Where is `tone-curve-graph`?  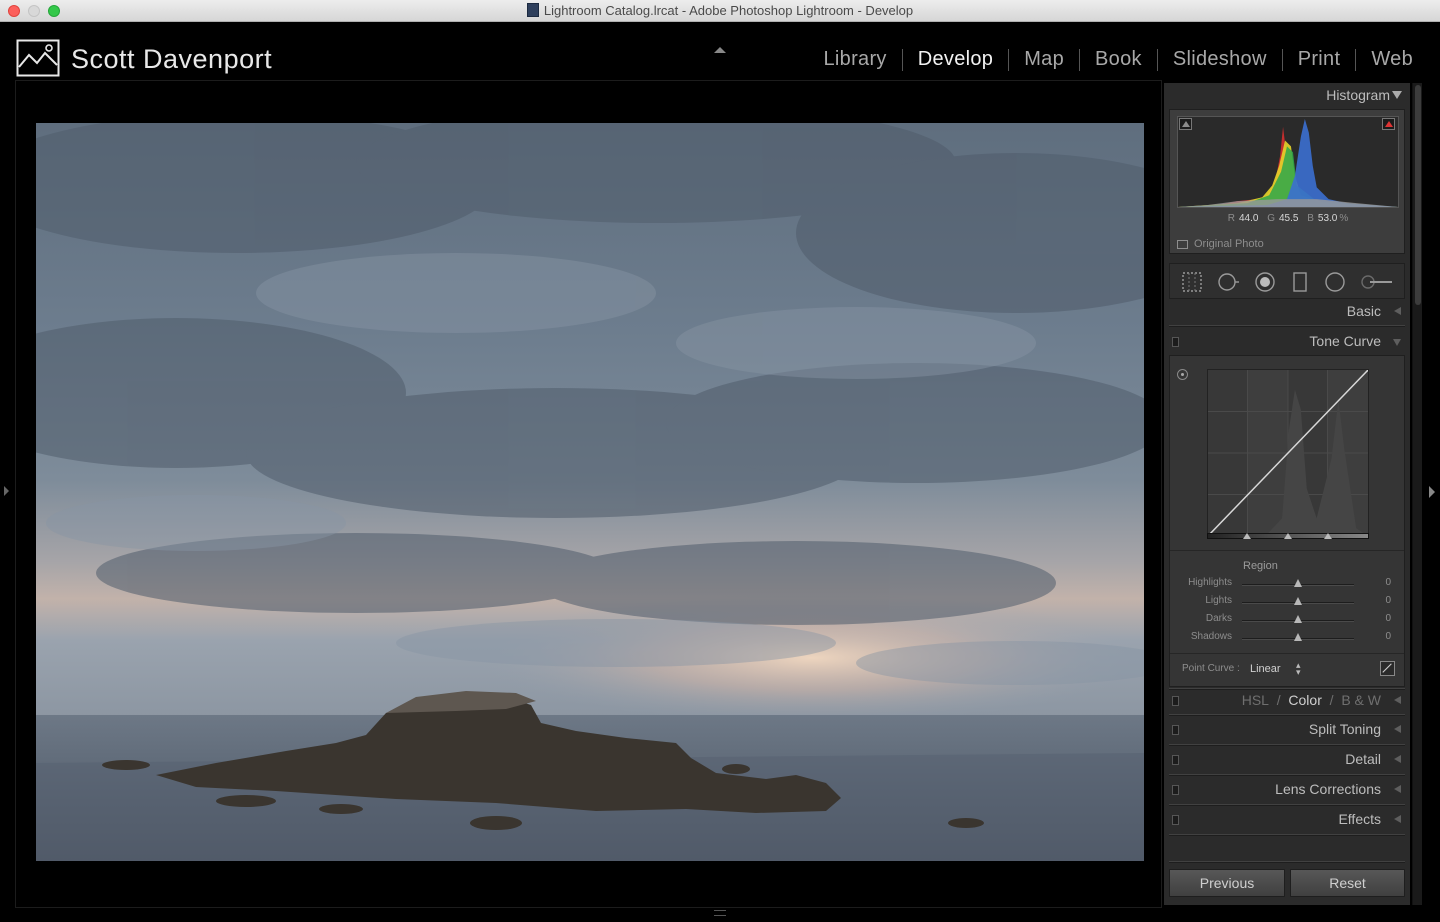 tone-curve-graph is located at coordinates (1288, 453).